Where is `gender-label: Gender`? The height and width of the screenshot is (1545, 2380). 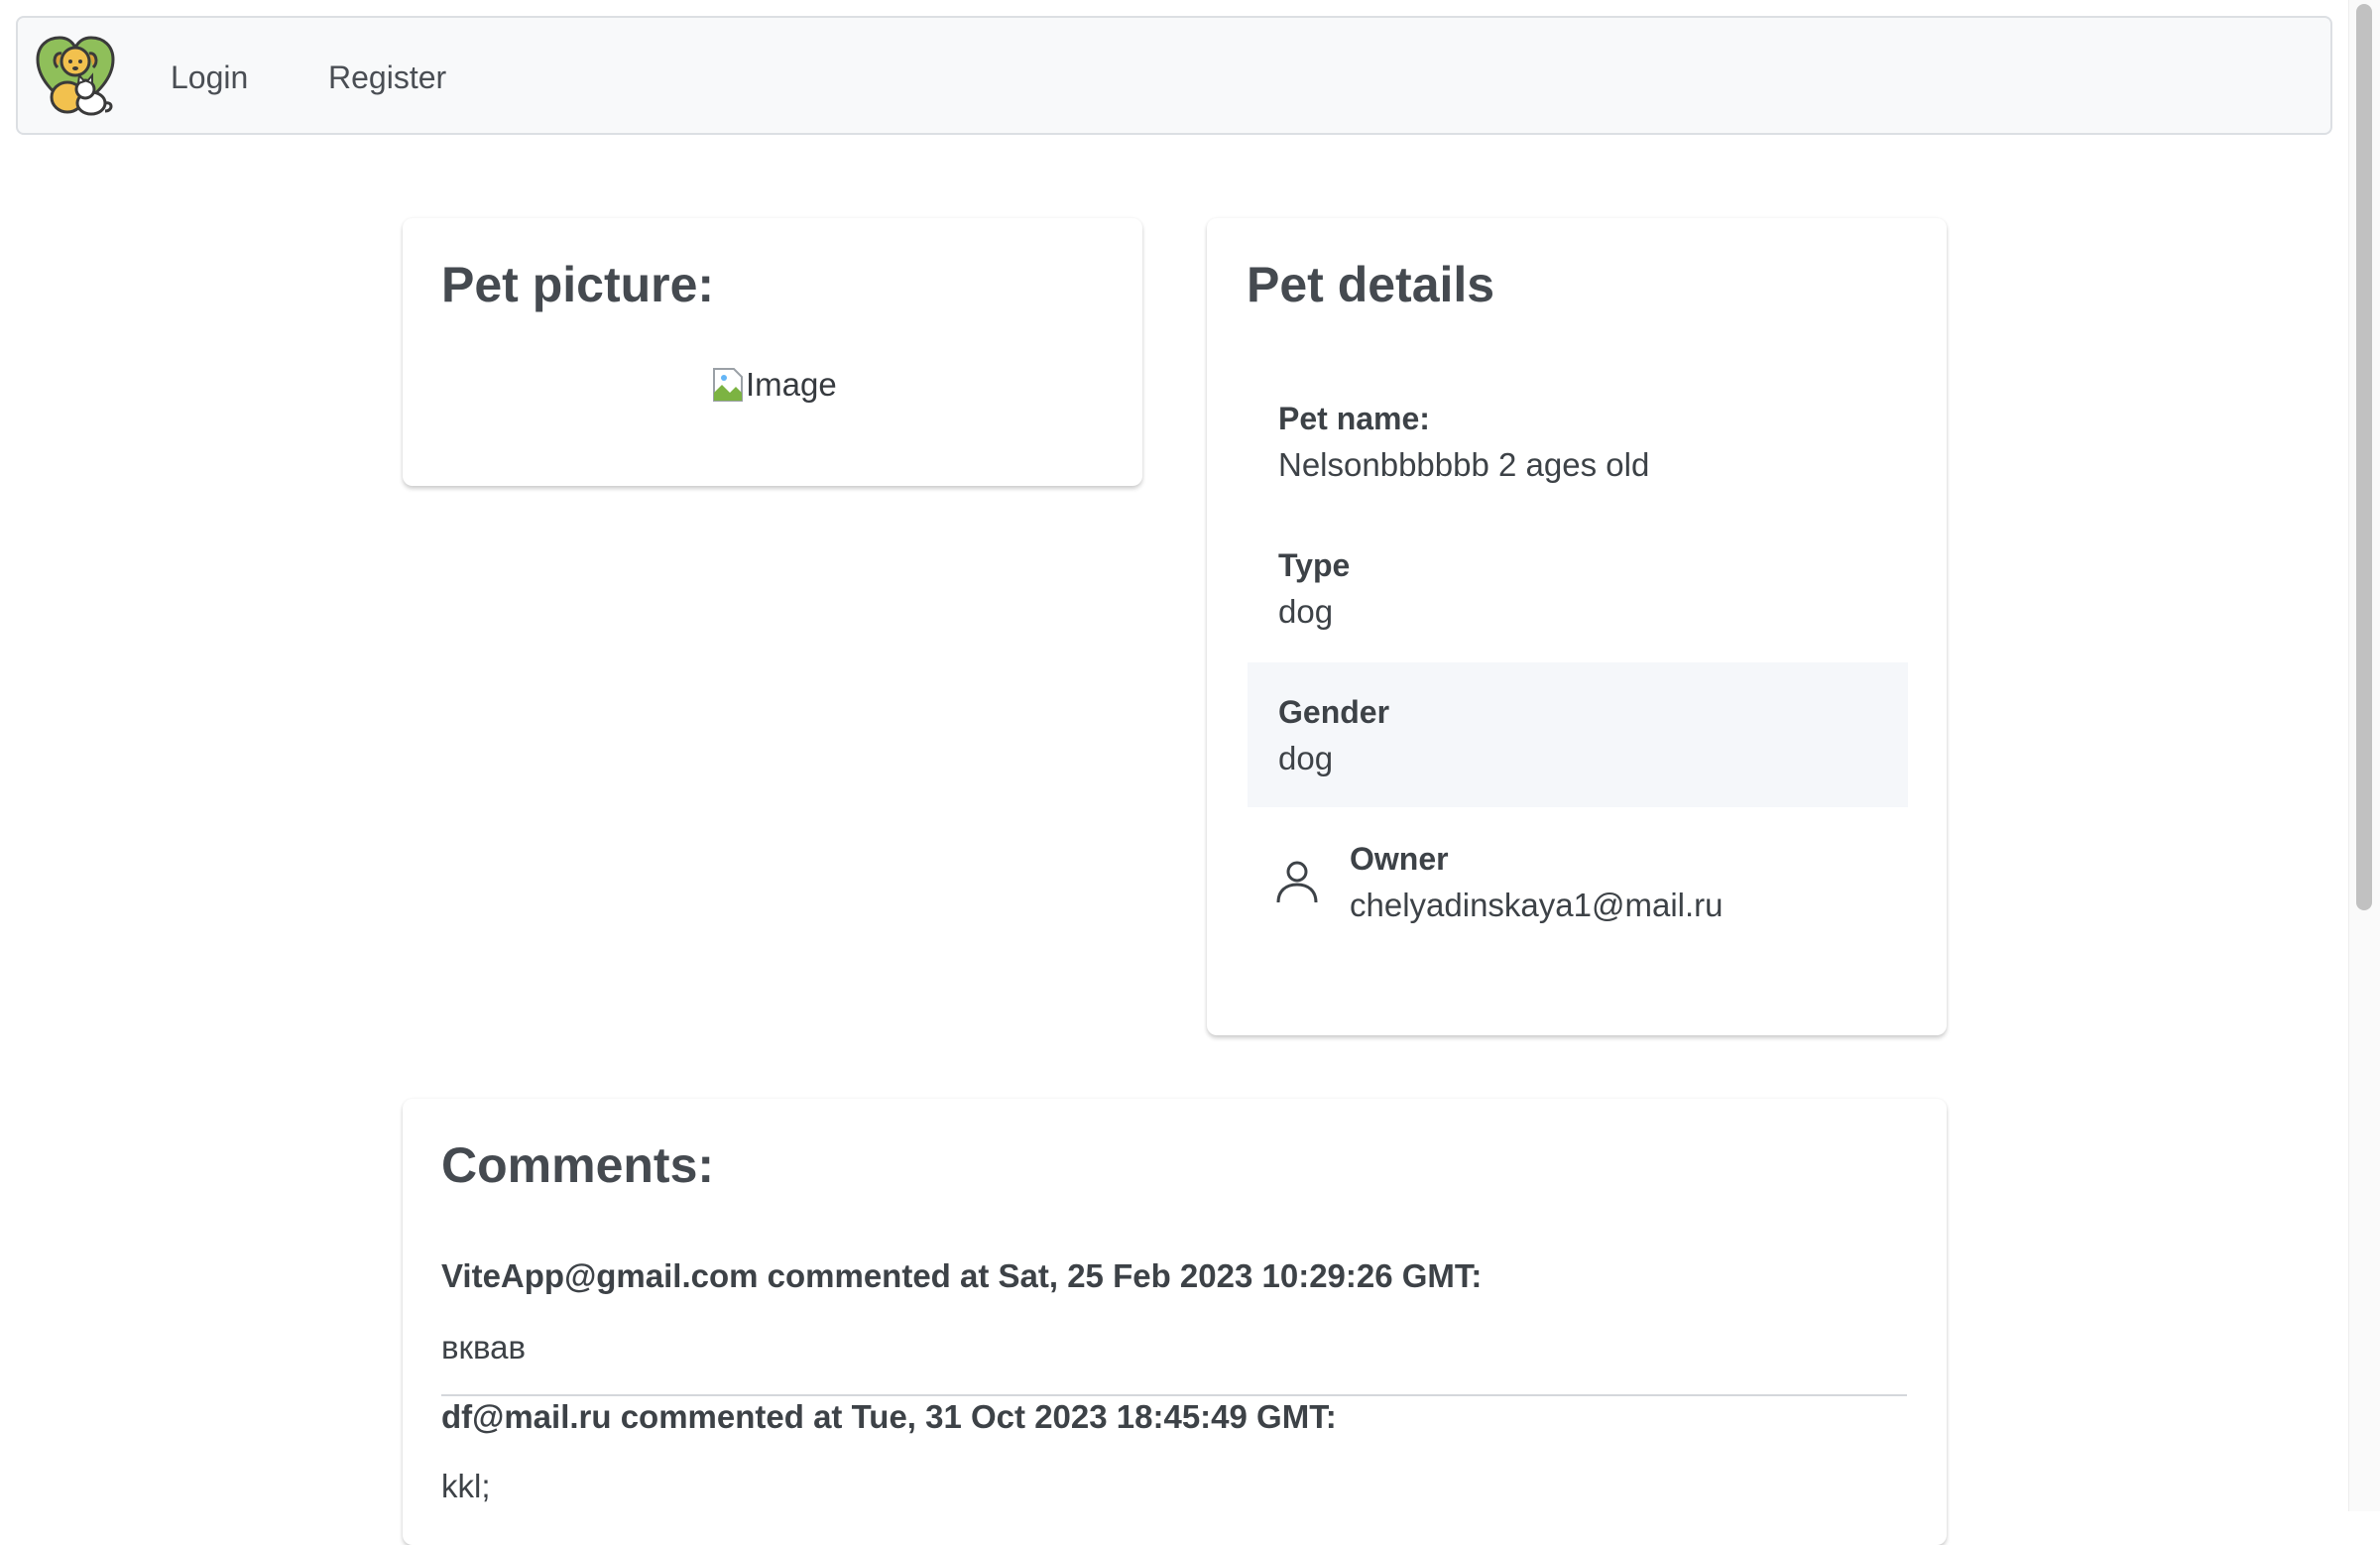
gender-label: Gender is located at coordinates (1334, 712).